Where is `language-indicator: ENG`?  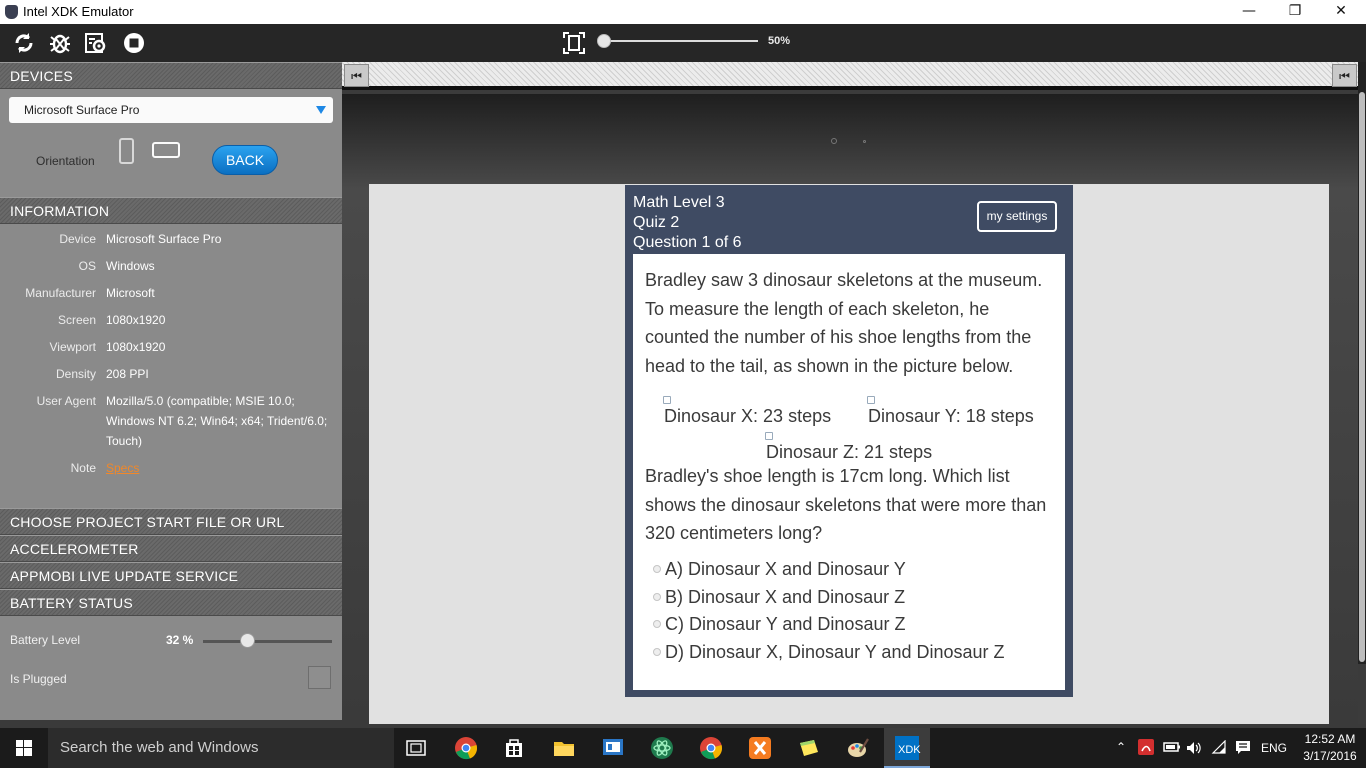 language-indicator: ENG is located at coordinates (1274, 748).